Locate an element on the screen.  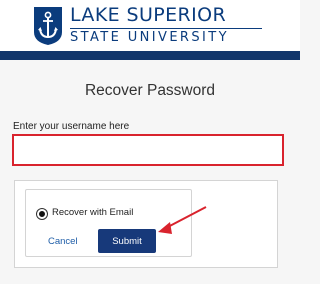
logo-text-line1: LAKE SUPERIOR is located at coordinates (148, 15).